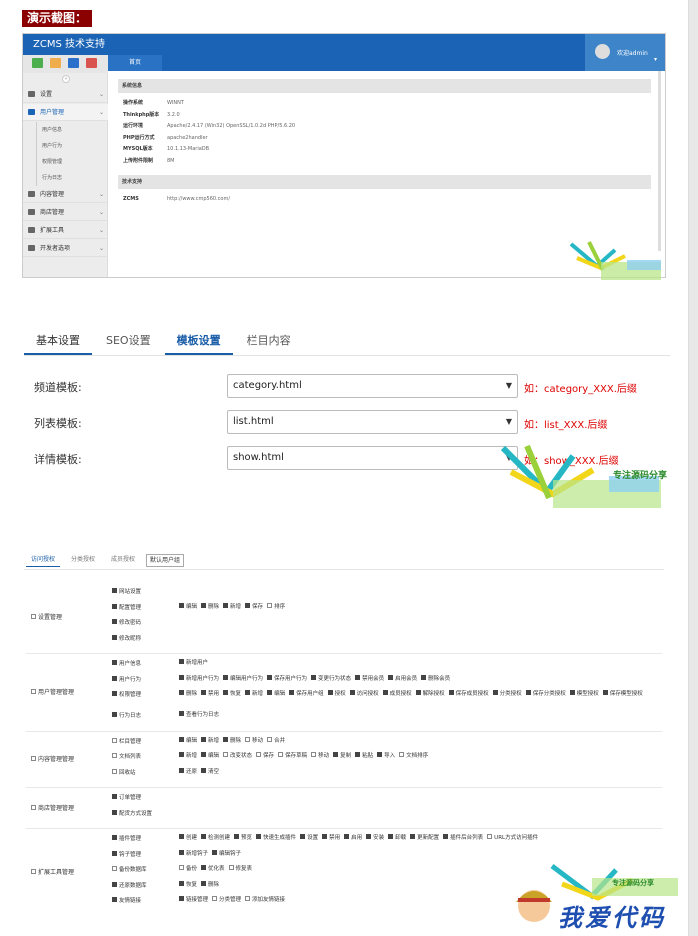 This screenshot has width=698, height=936. Describe the element at coordinates (126, 797) in the screenshot. I see `perm-item: 订单管理` at that location.